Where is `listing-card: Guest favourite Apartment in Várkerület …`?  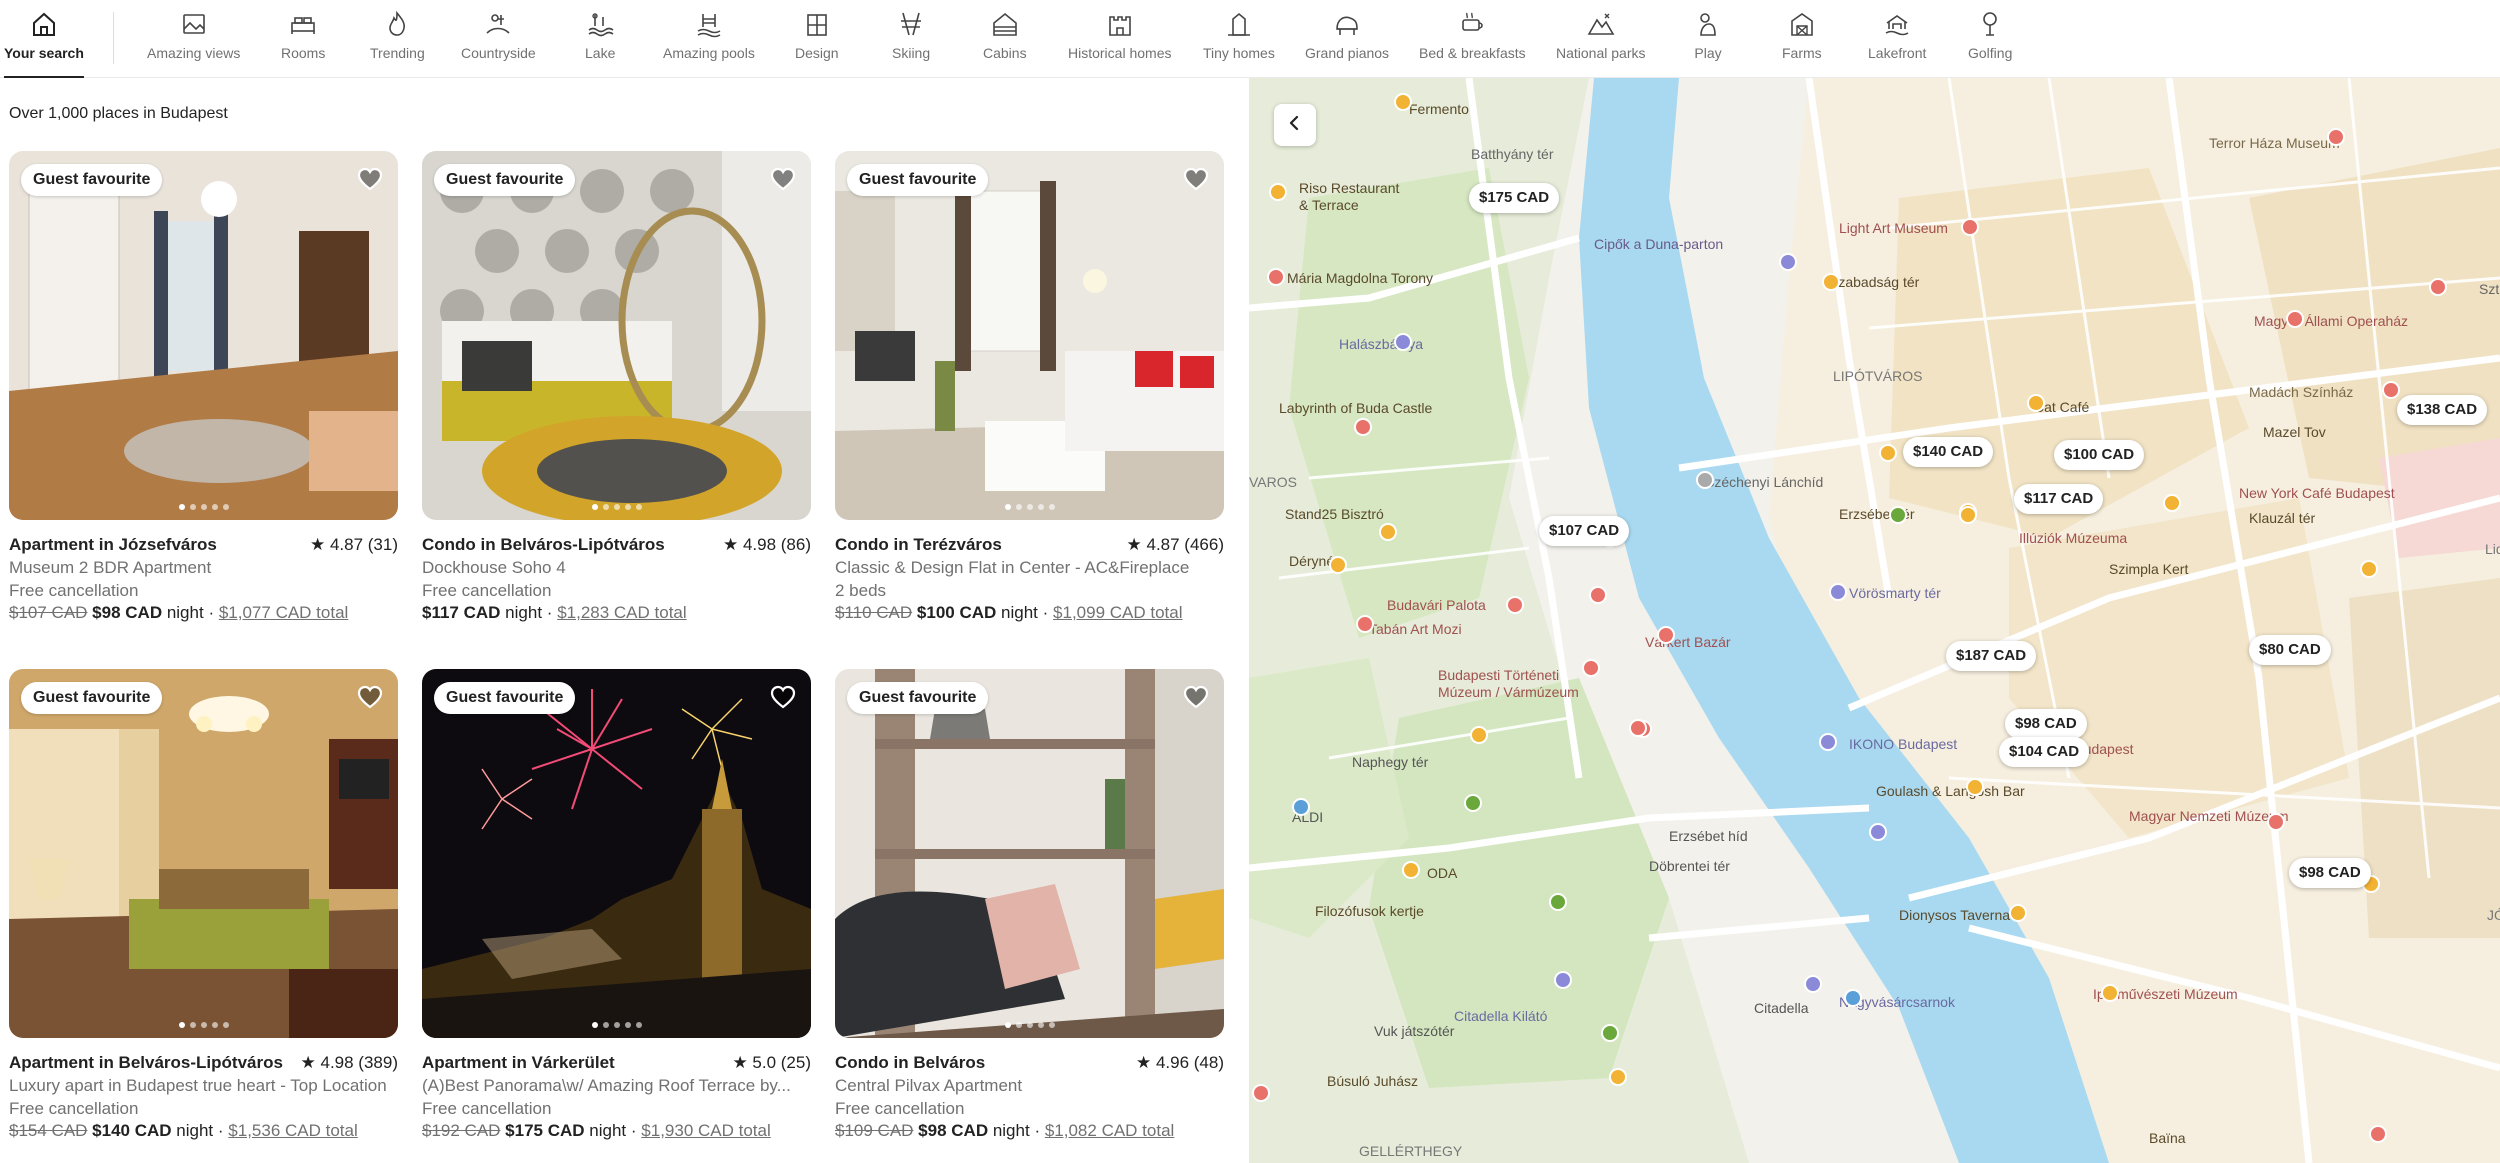
listing-card: Guest favourite Apartment in Várkerület … is located at coordinates (616, 904).